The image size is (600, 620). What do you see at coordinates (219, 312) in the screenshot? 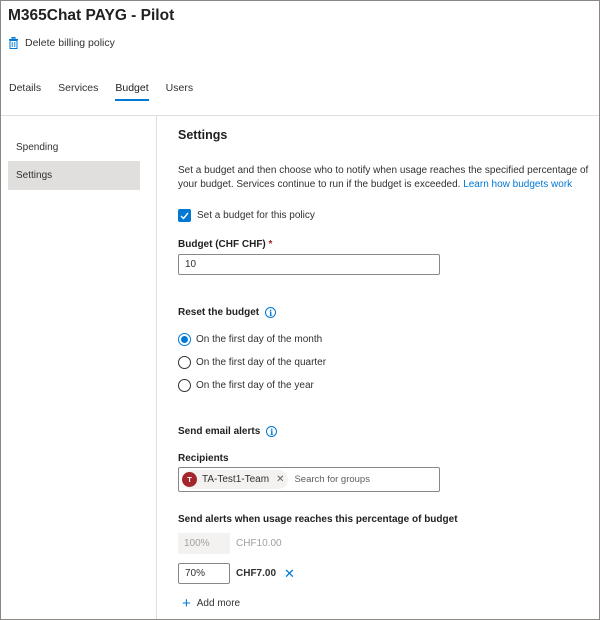
I see `reset-budget-label-text: Reset the budget` at bounding box center [219, 312].